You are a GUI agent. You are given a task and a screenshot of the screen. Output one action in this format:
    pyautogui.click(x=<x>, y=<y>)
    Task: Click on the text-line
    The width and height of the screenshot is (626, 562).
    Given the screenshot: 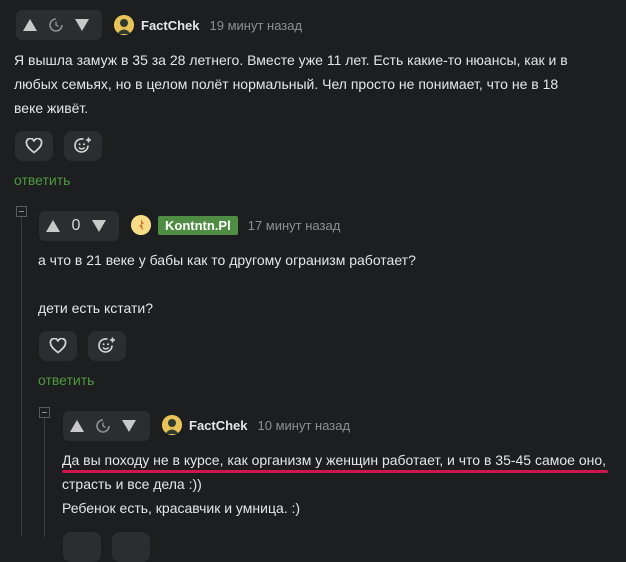 What is the action you would take?
    pyautogui.click(x=227, y=284)
    